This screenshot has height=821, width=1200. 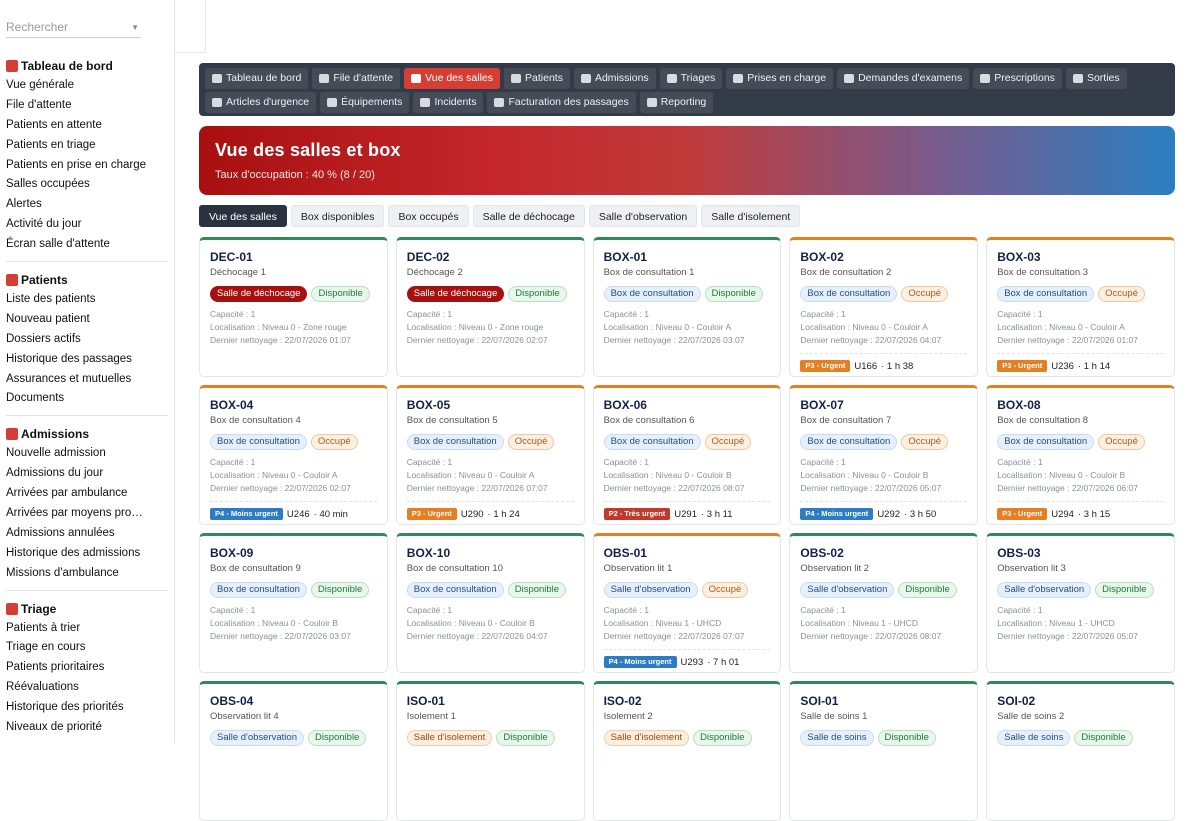 What do you see at coordinates (87, 205) in the screenshot?
I see `sidebar-item: Alertes` at bounding box center [87, 205].